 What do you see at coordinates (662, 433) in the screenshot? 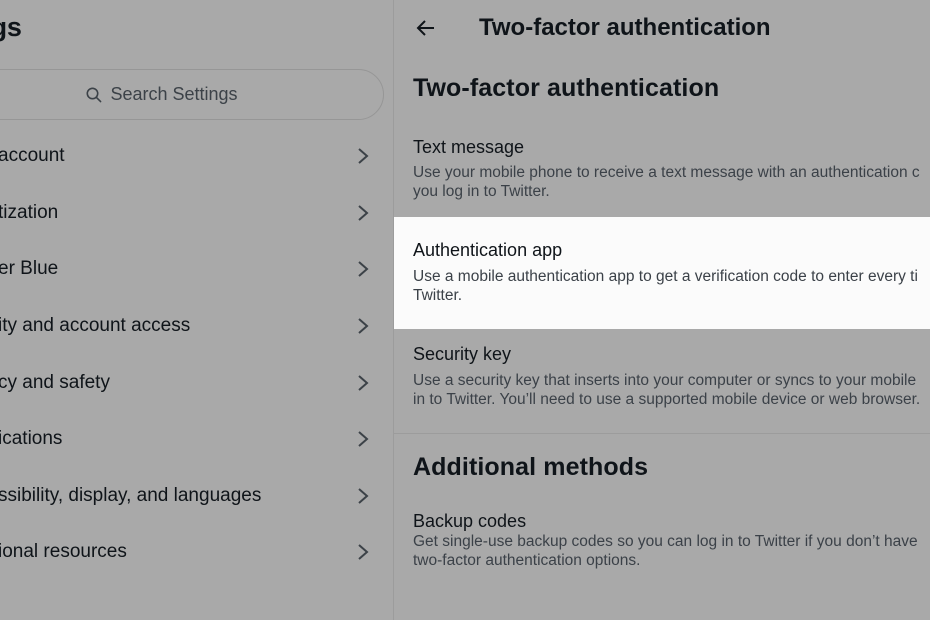
I see `section-divider` at bounding box center [662, 433].